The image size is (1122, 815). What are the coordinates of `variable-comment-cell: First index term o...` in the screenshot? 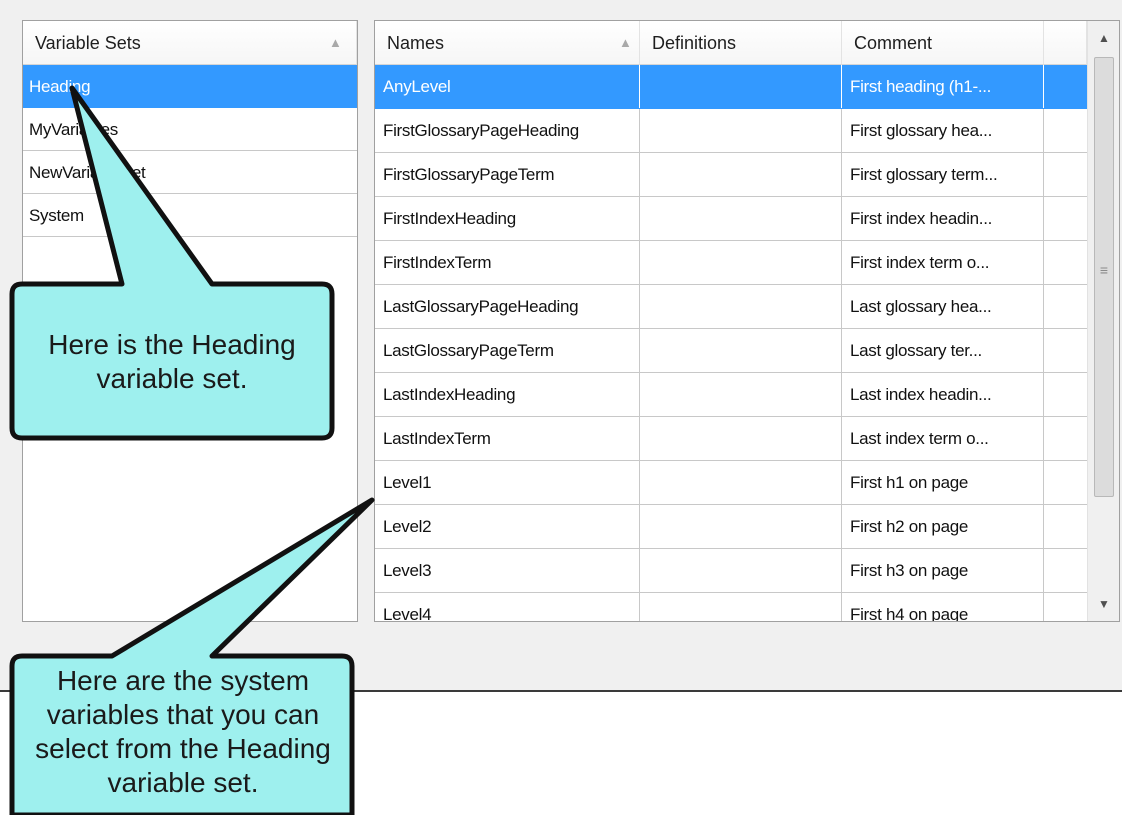 It's located at (943, 262).